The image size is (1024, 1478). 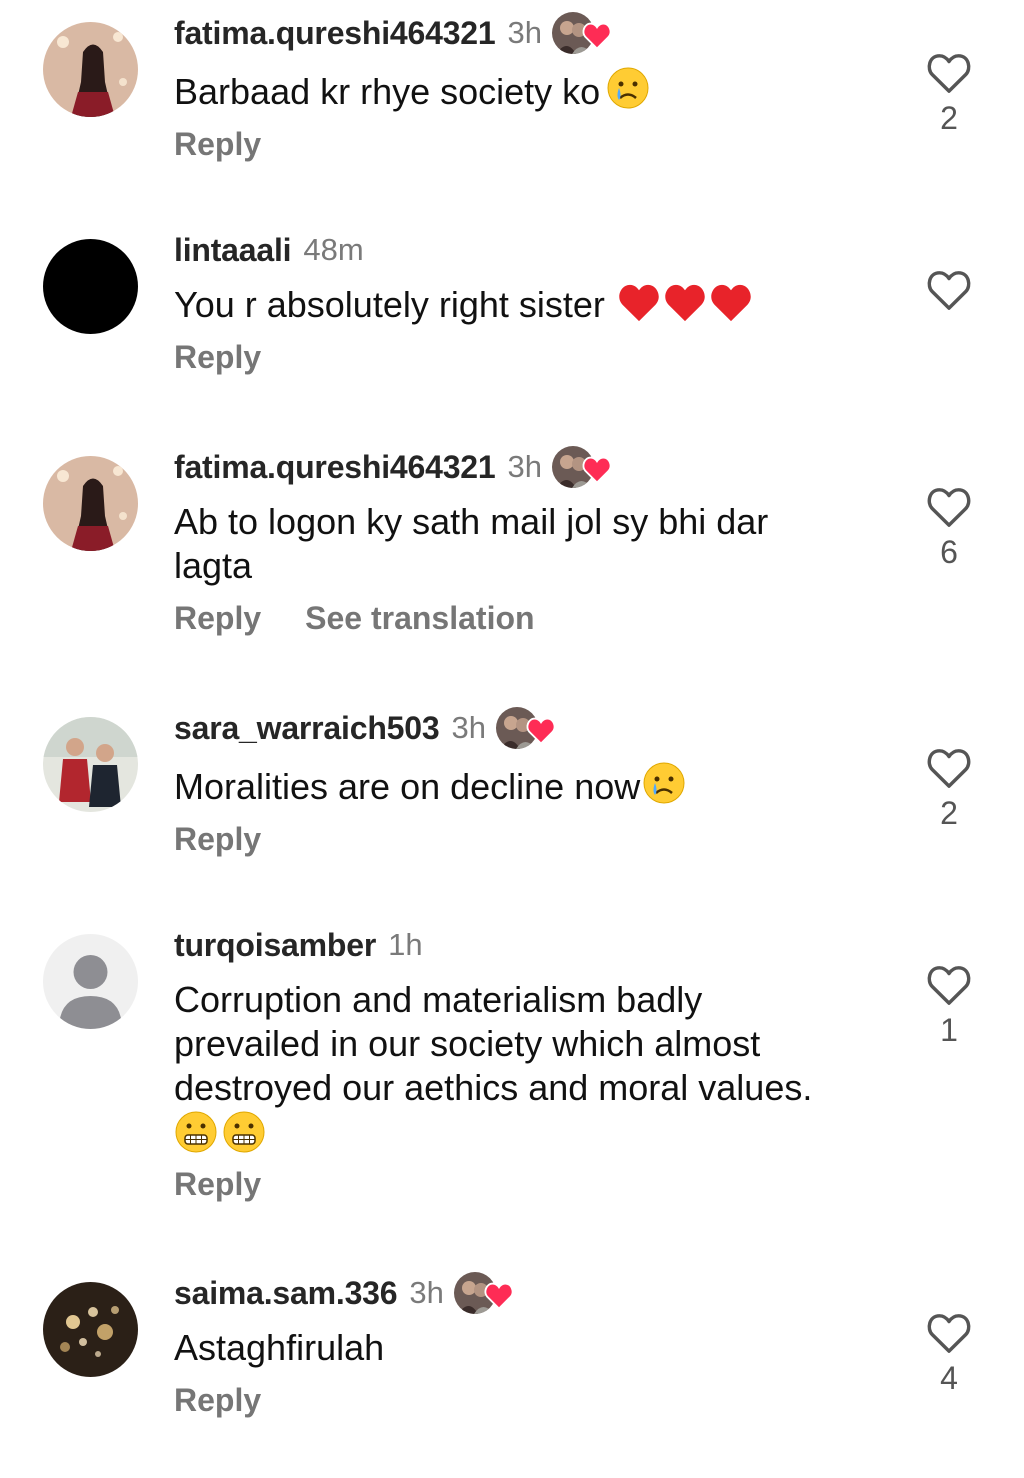 I want to click on emoji-row, so click(x=524, y=1132).